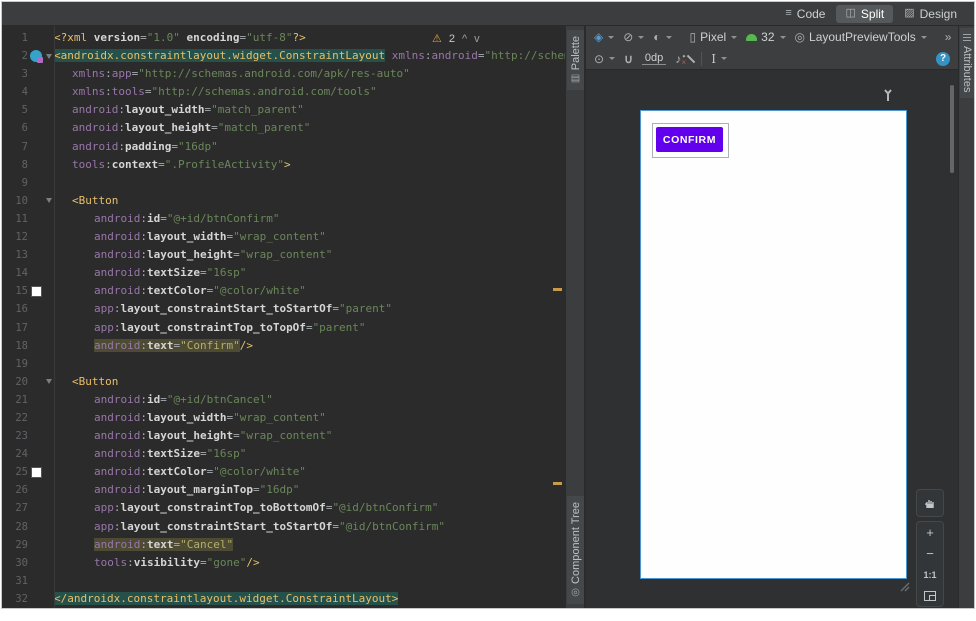 Image resolution: width=976 pixels, height=621 pixels. Describe the element at coordinates (74, 37) in the screenshot. I see `code-token: <?xml` at that location.